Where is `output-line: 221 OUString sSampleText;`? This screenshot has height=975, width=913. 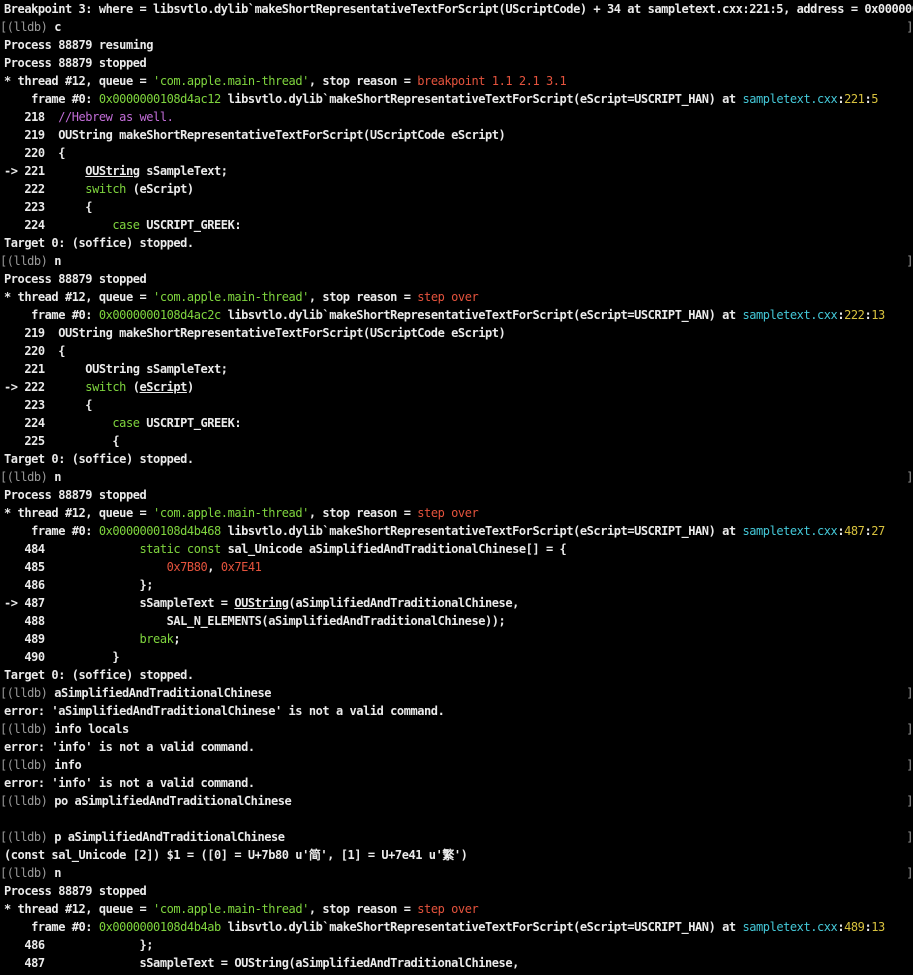
output-line: 221 OUString sSampleText; is located at coordinates (456, 369).